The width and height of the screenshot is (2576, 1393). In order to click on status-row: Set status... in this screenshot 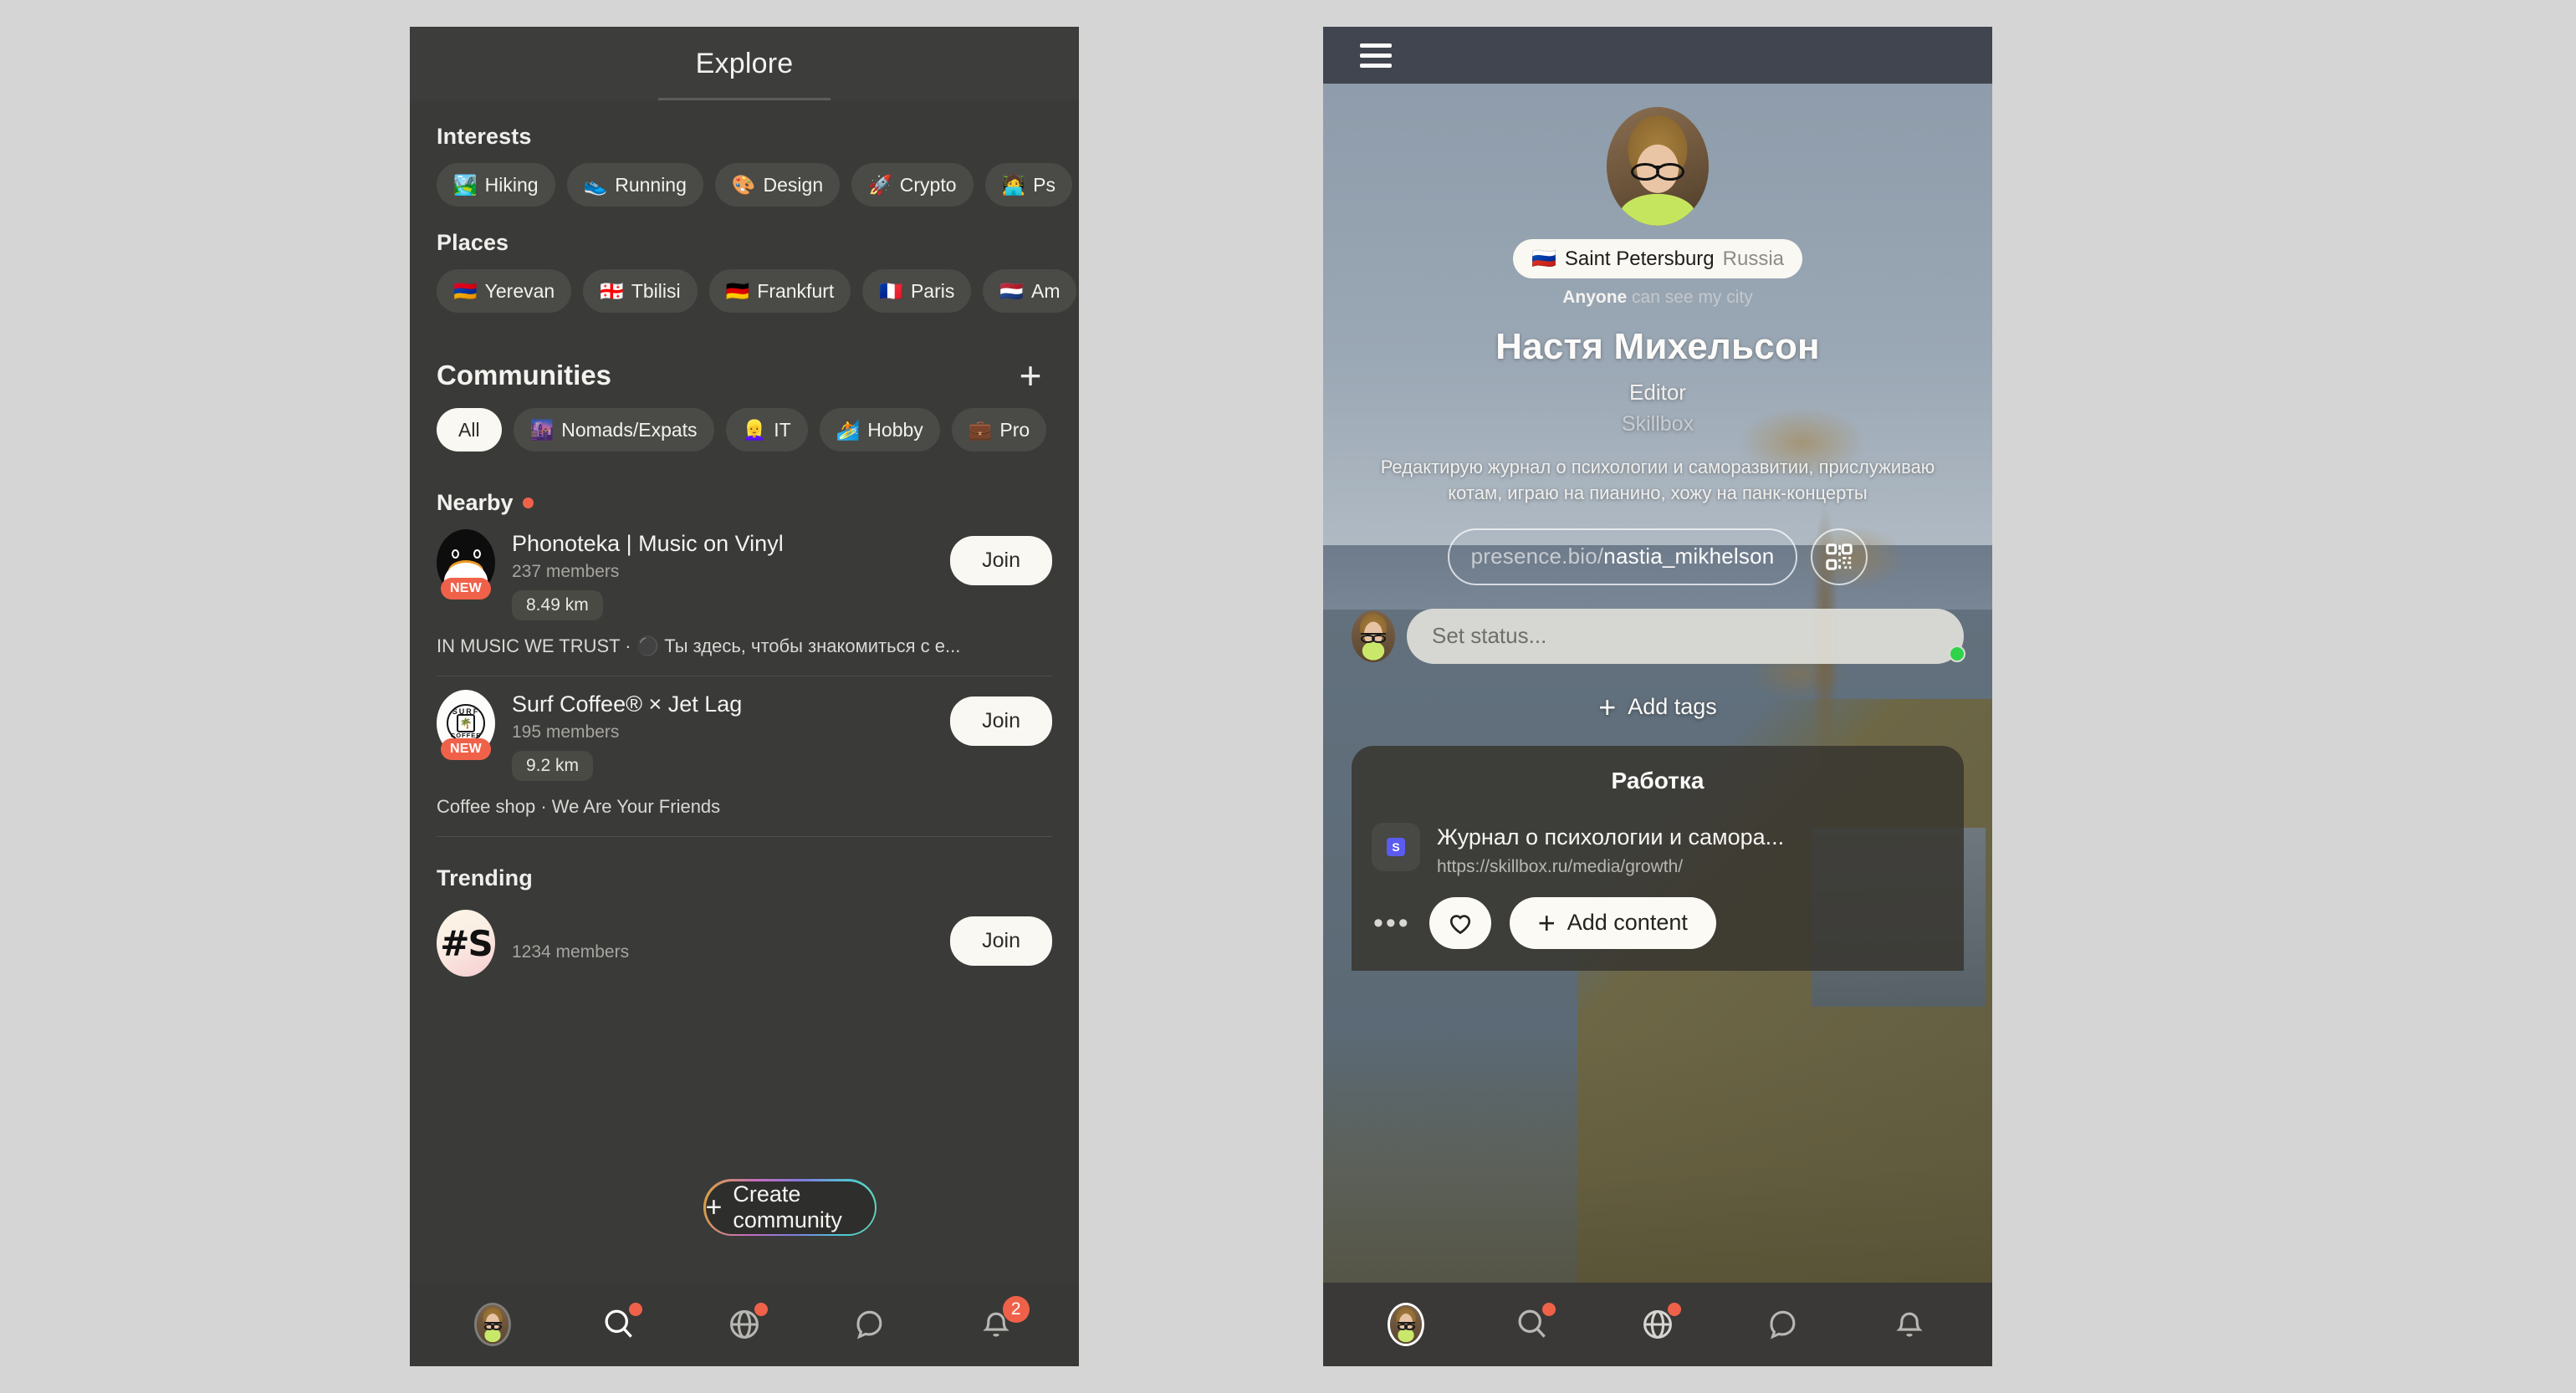, I will do `click(1658, 636)`.